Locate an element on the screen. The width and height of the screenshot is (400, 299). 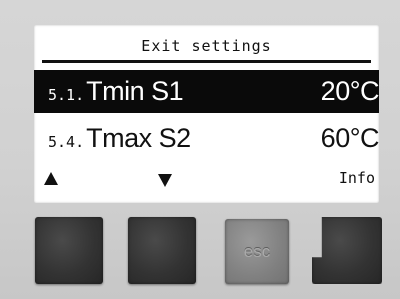
esc-button-label: esc is located at coordinates (257, 251).